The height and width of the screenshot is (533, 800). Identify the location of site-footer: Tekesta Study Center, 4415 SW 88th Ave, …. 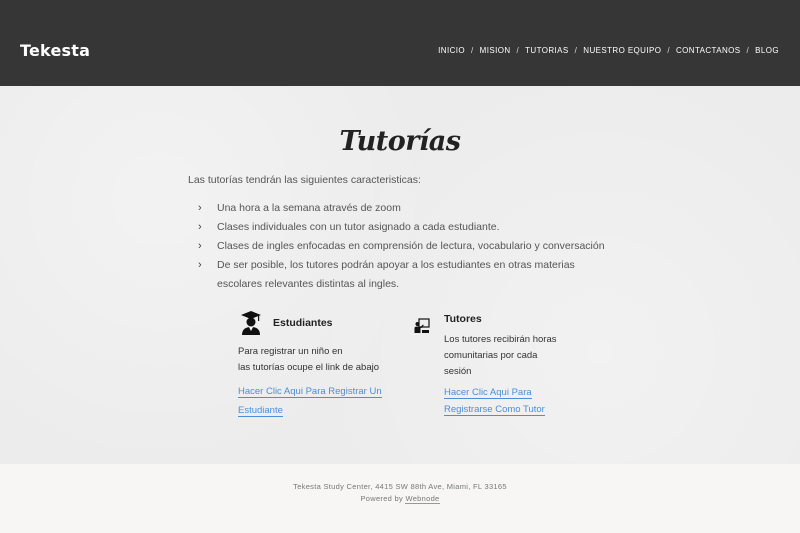
(400, 498).